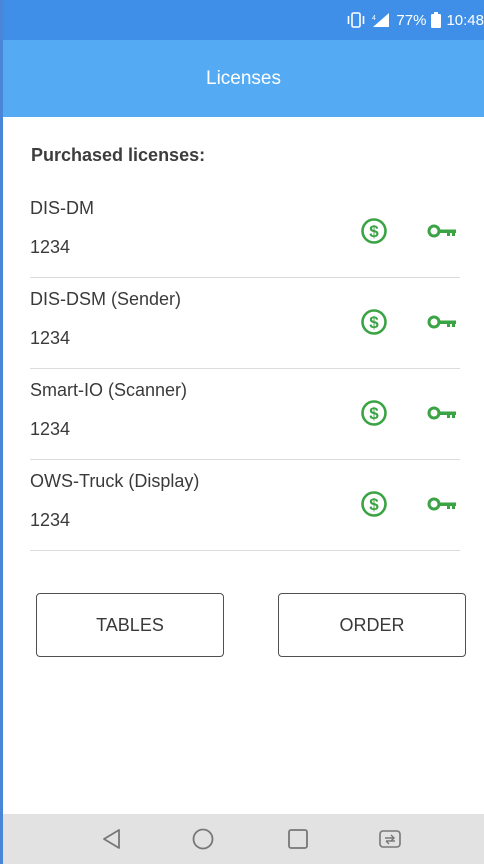  Describe the element at coordinates (109, 390) in the screenshot. I see `license-name: Smart-IO (Scanner)` at that location.